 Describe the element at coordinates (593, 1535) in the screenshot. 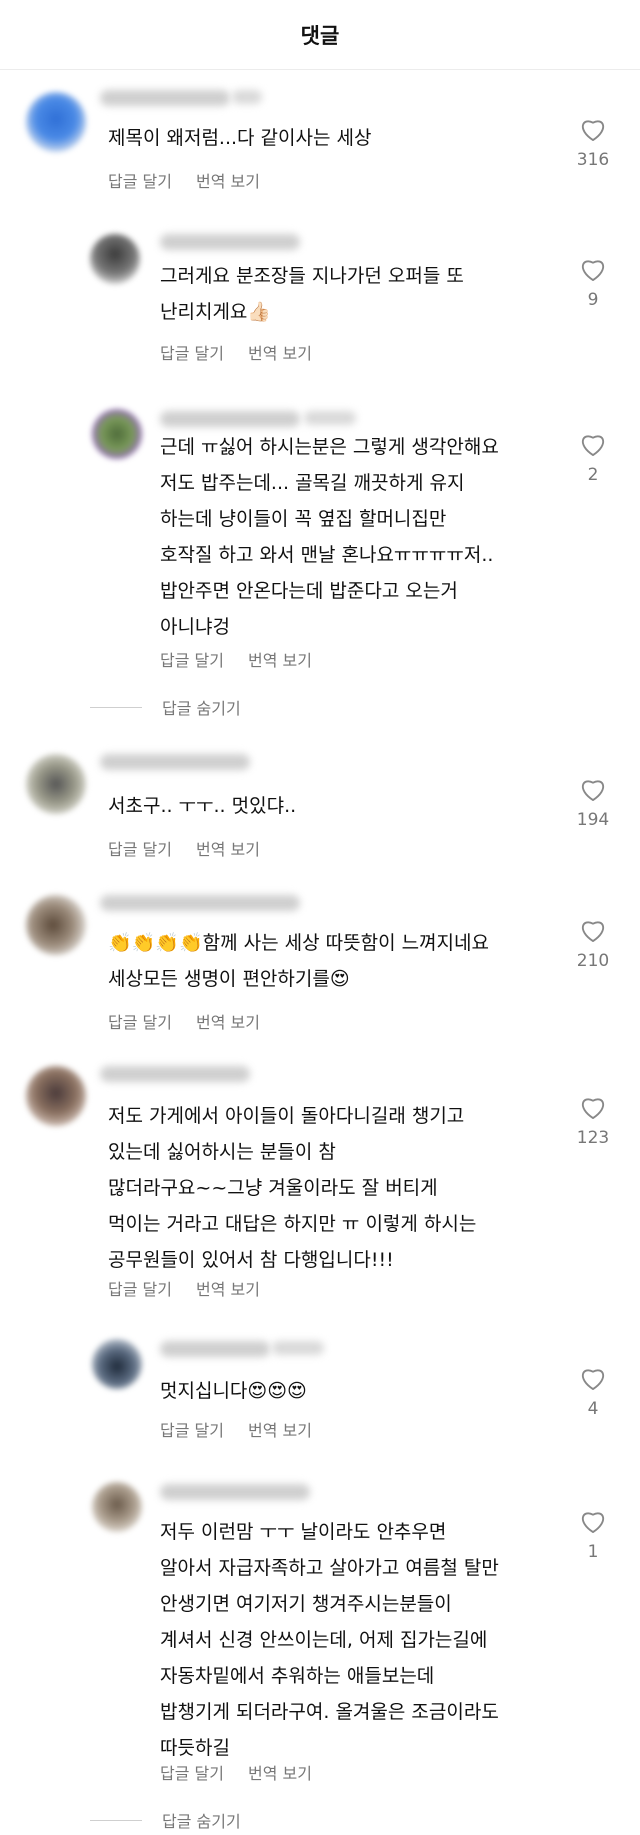

I see `like-button: 1` at that location.